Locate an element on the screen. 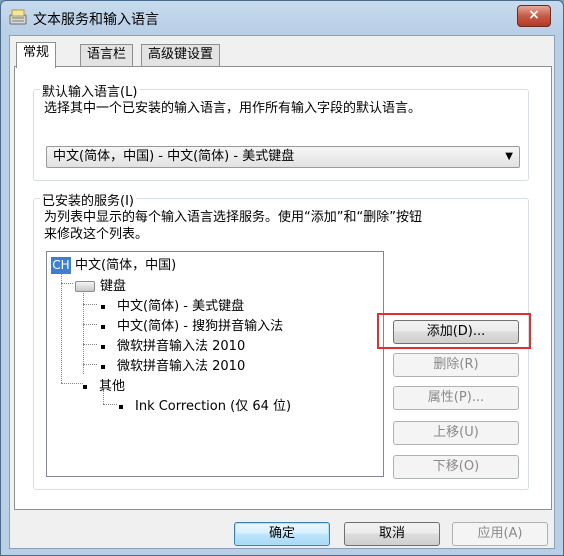 This screenshot has width=564, height=556. tree-other-item: Ink Correction (仅 64 位) is located at coordinates (205, 404).